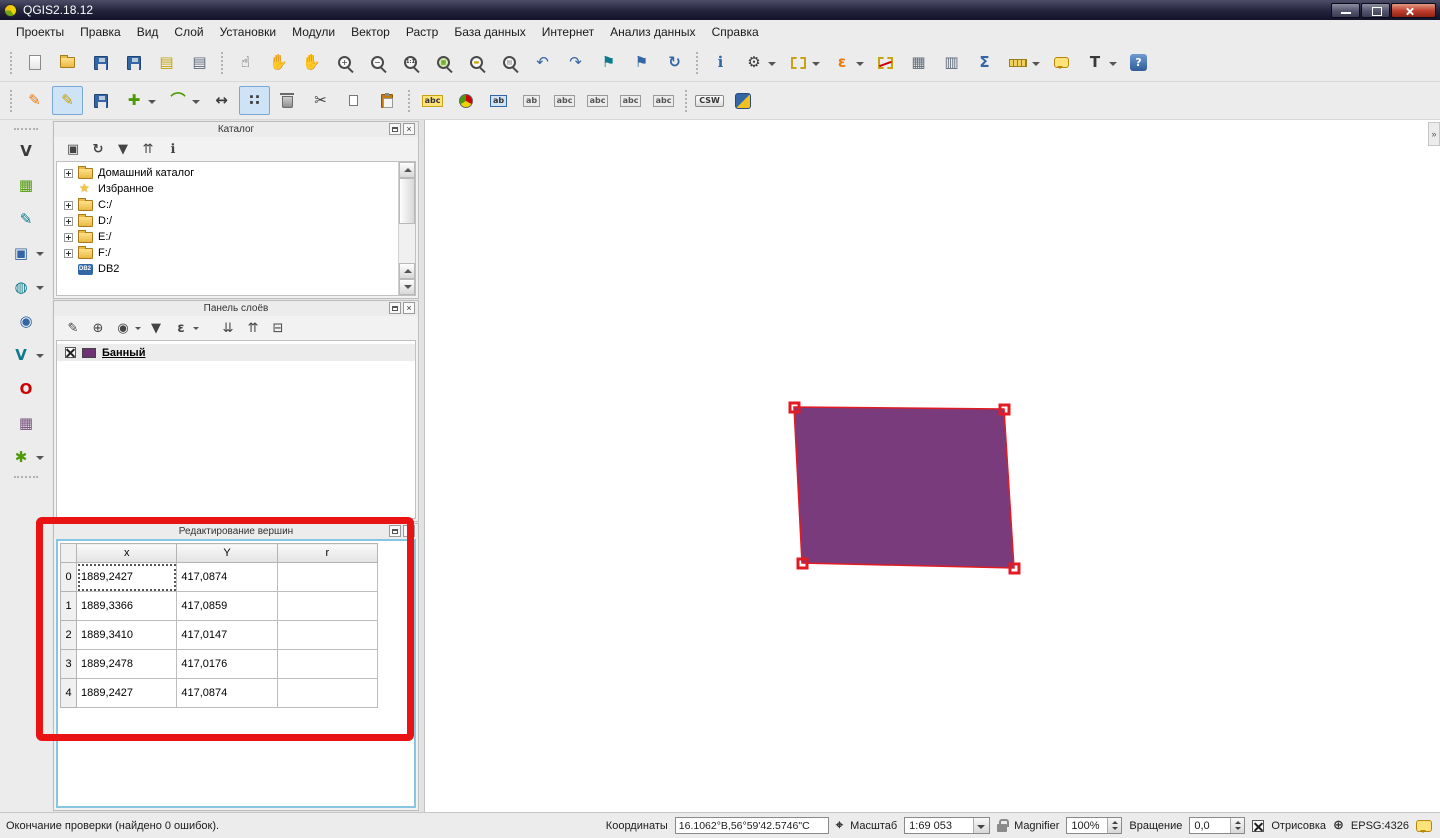 The width and height of the screenshot is (1440, 838). I want to click on minimize-button, so click(1345, 10).